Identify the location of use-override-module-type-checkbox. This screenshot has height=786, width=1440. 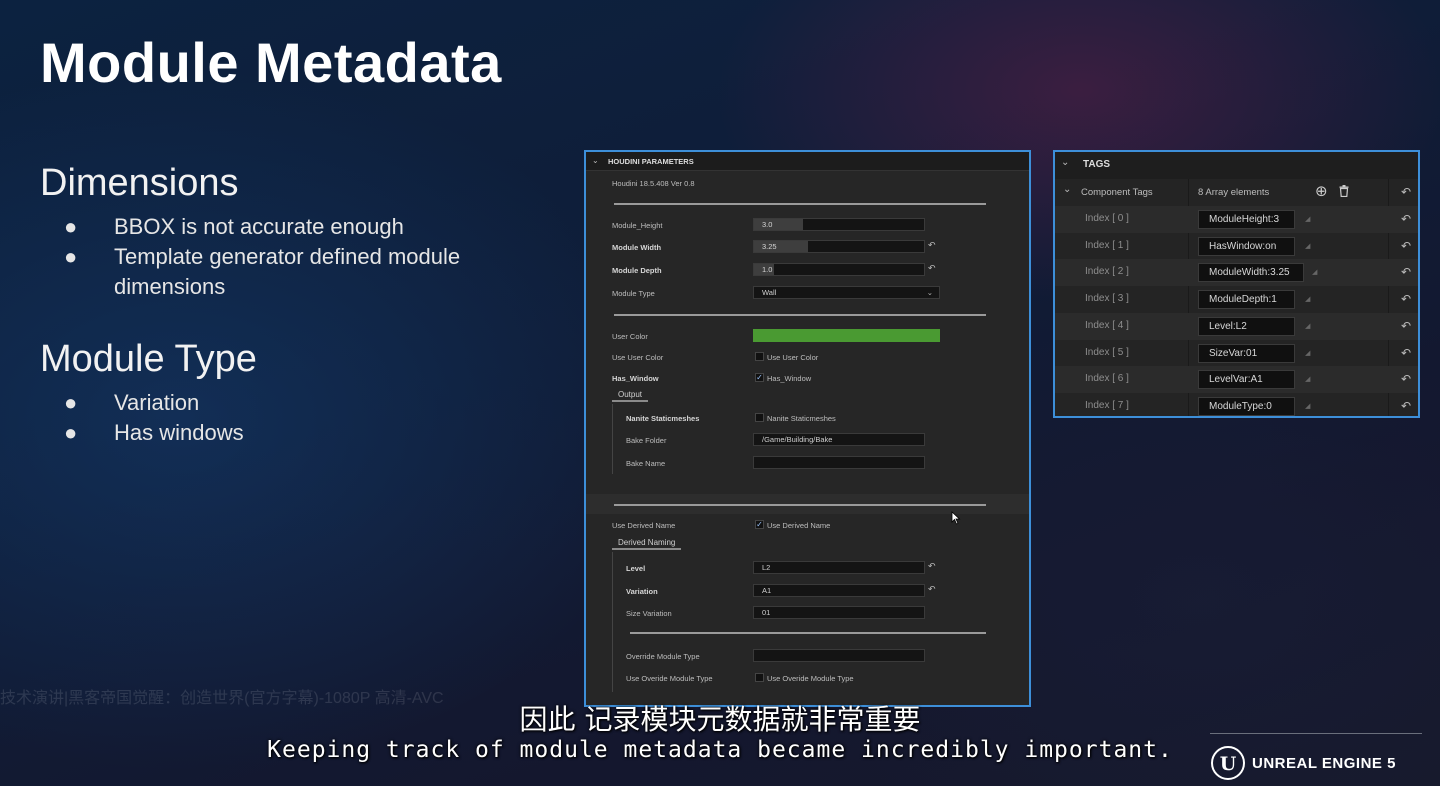
(759, 677).